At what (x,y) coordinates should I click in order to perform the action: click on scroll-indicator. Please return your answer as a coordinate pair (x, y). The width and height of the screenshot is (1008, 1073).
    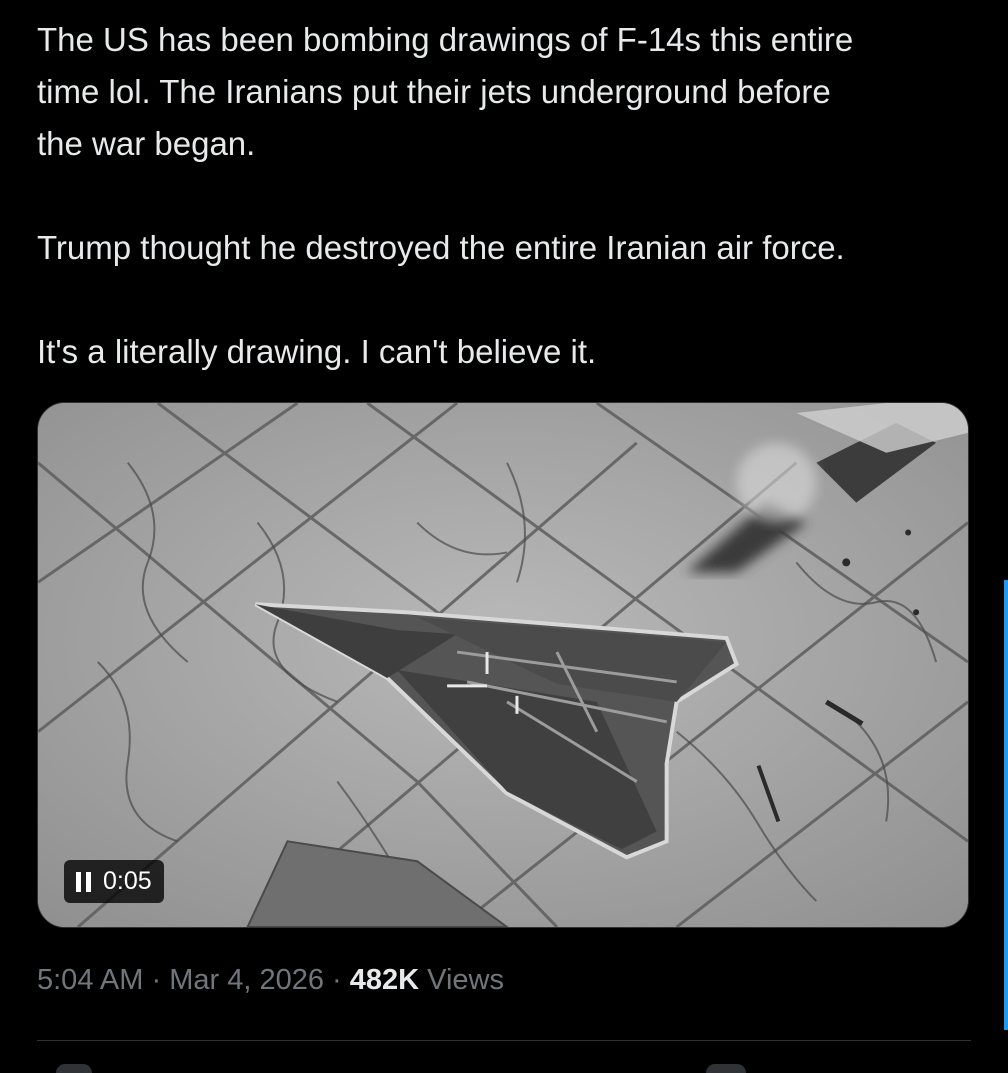
    Looking at the image, I should click on (1006, 805).